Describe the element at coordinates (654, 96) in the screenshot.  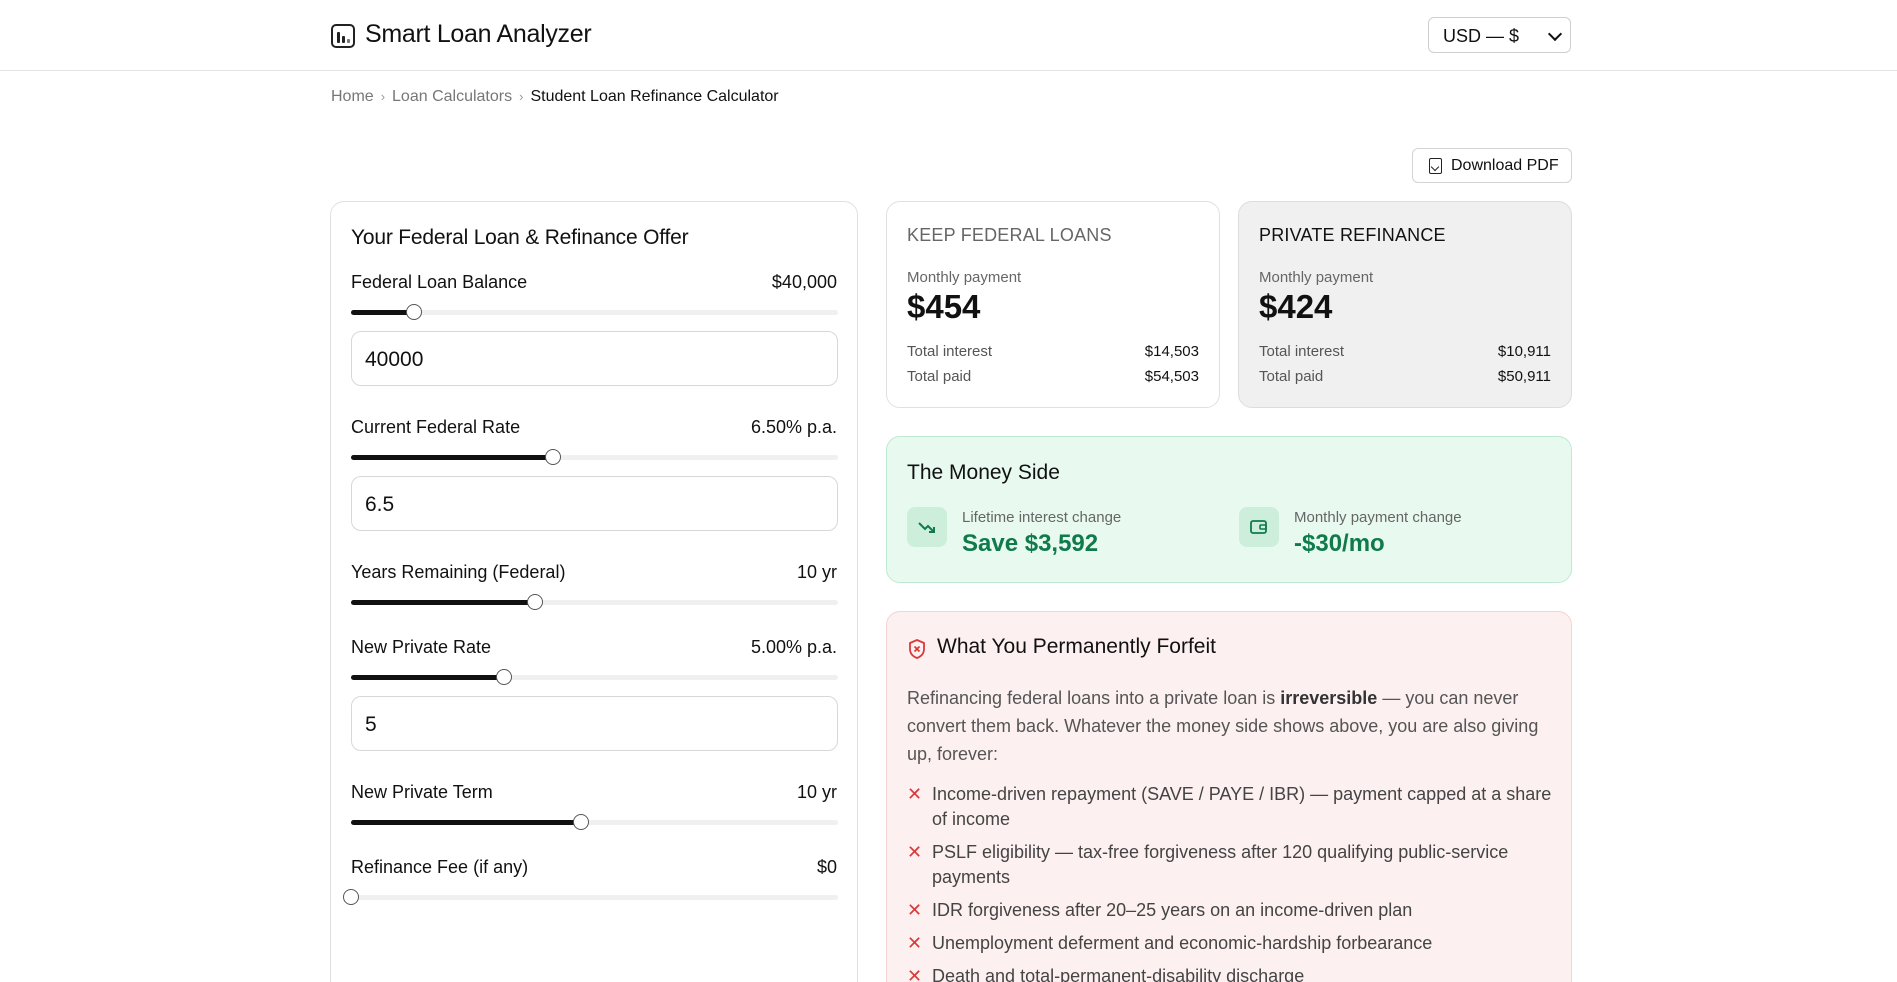
I see `breadcrumb-current: Student Loan Refinance Calculator` at that location.